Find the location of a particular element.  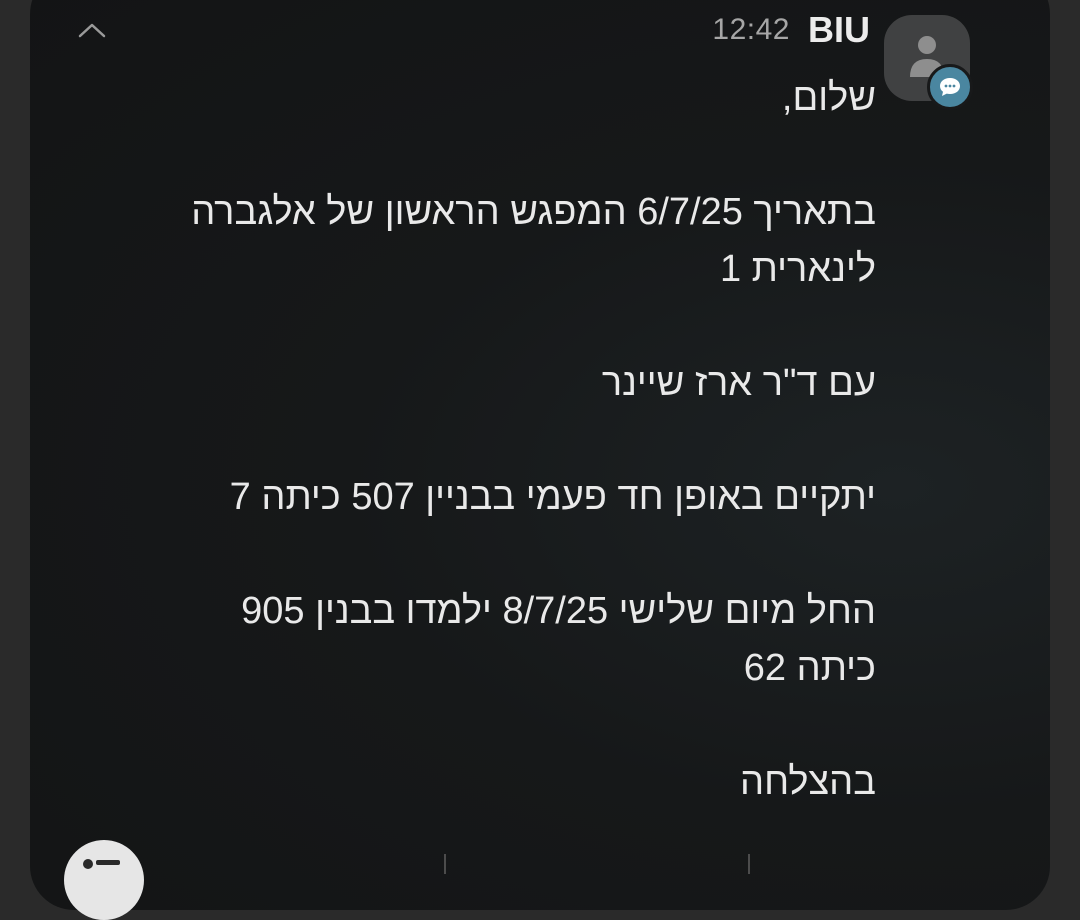

message-line: בהצלחה is located at coordinates (808, 782).